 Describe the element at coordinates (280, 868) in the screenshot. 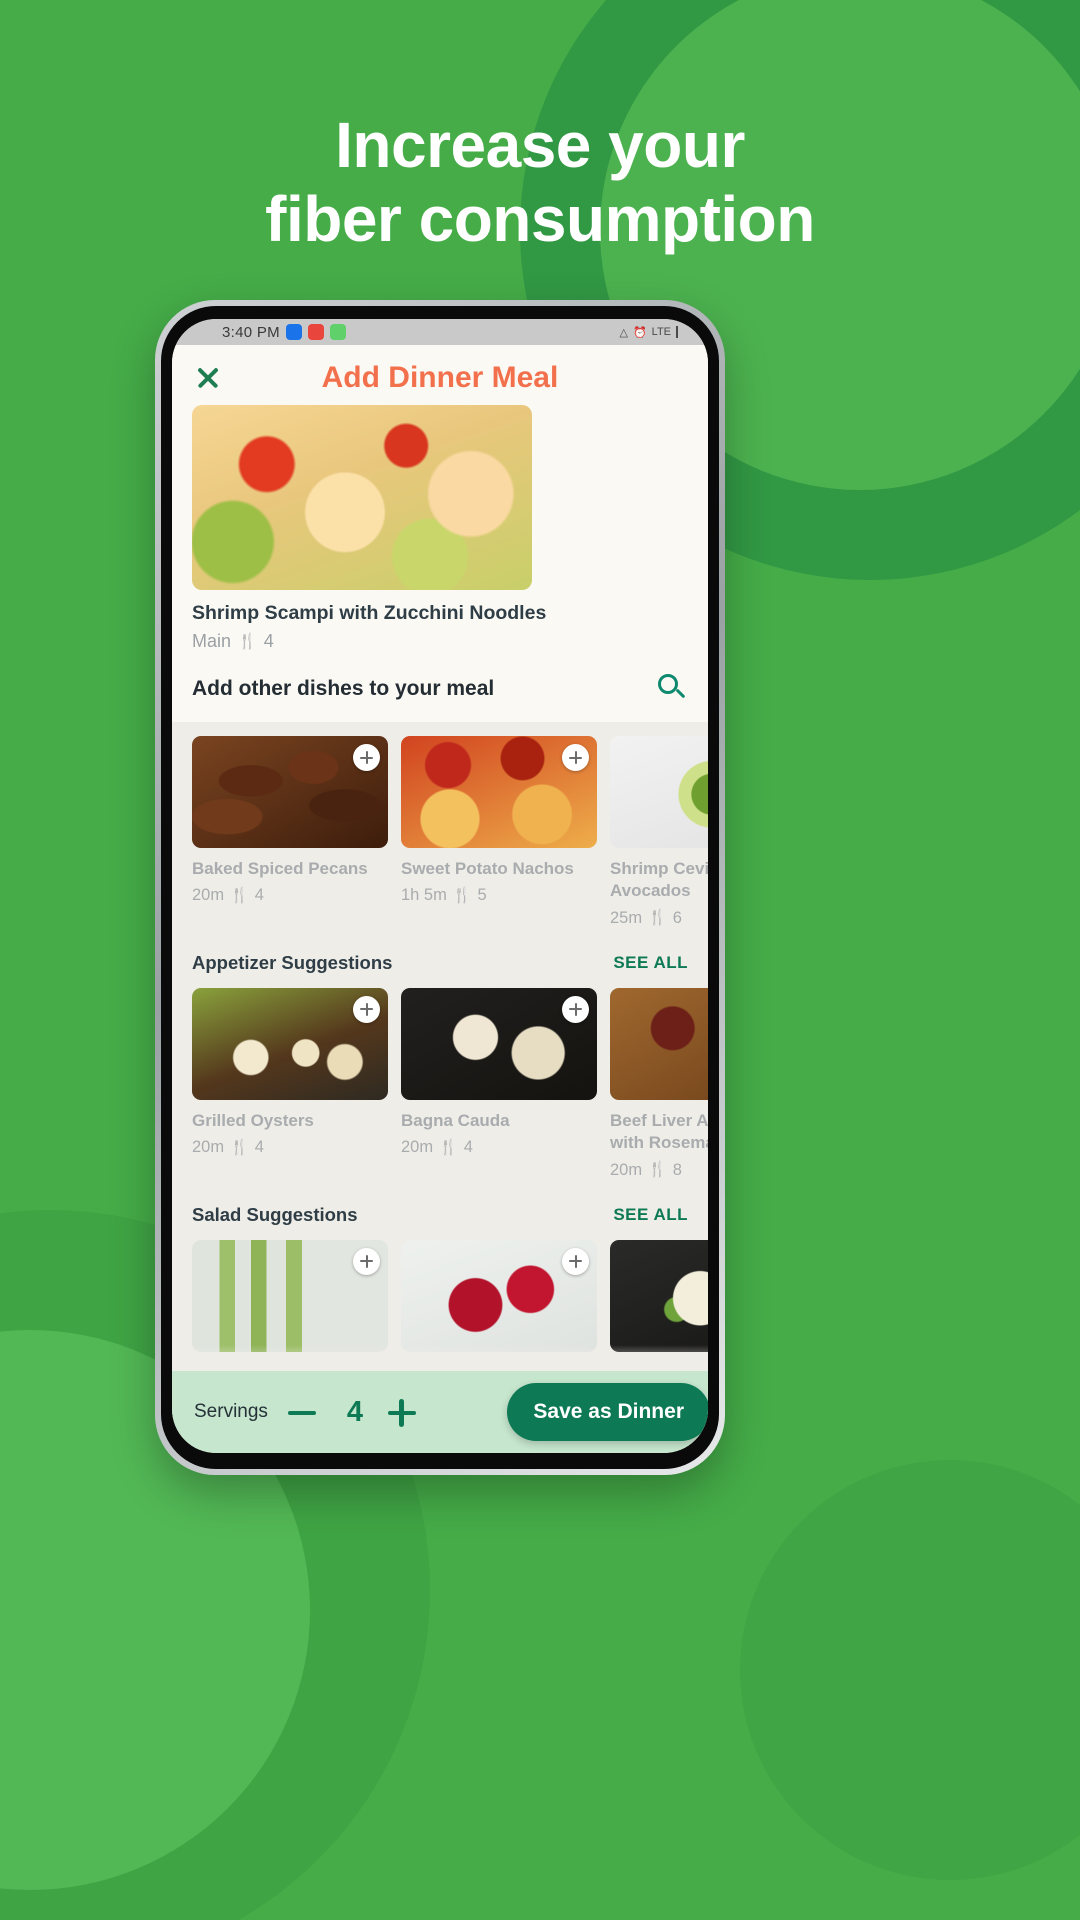

I see `dish-name: Baked Spiced Pecans` at that location.